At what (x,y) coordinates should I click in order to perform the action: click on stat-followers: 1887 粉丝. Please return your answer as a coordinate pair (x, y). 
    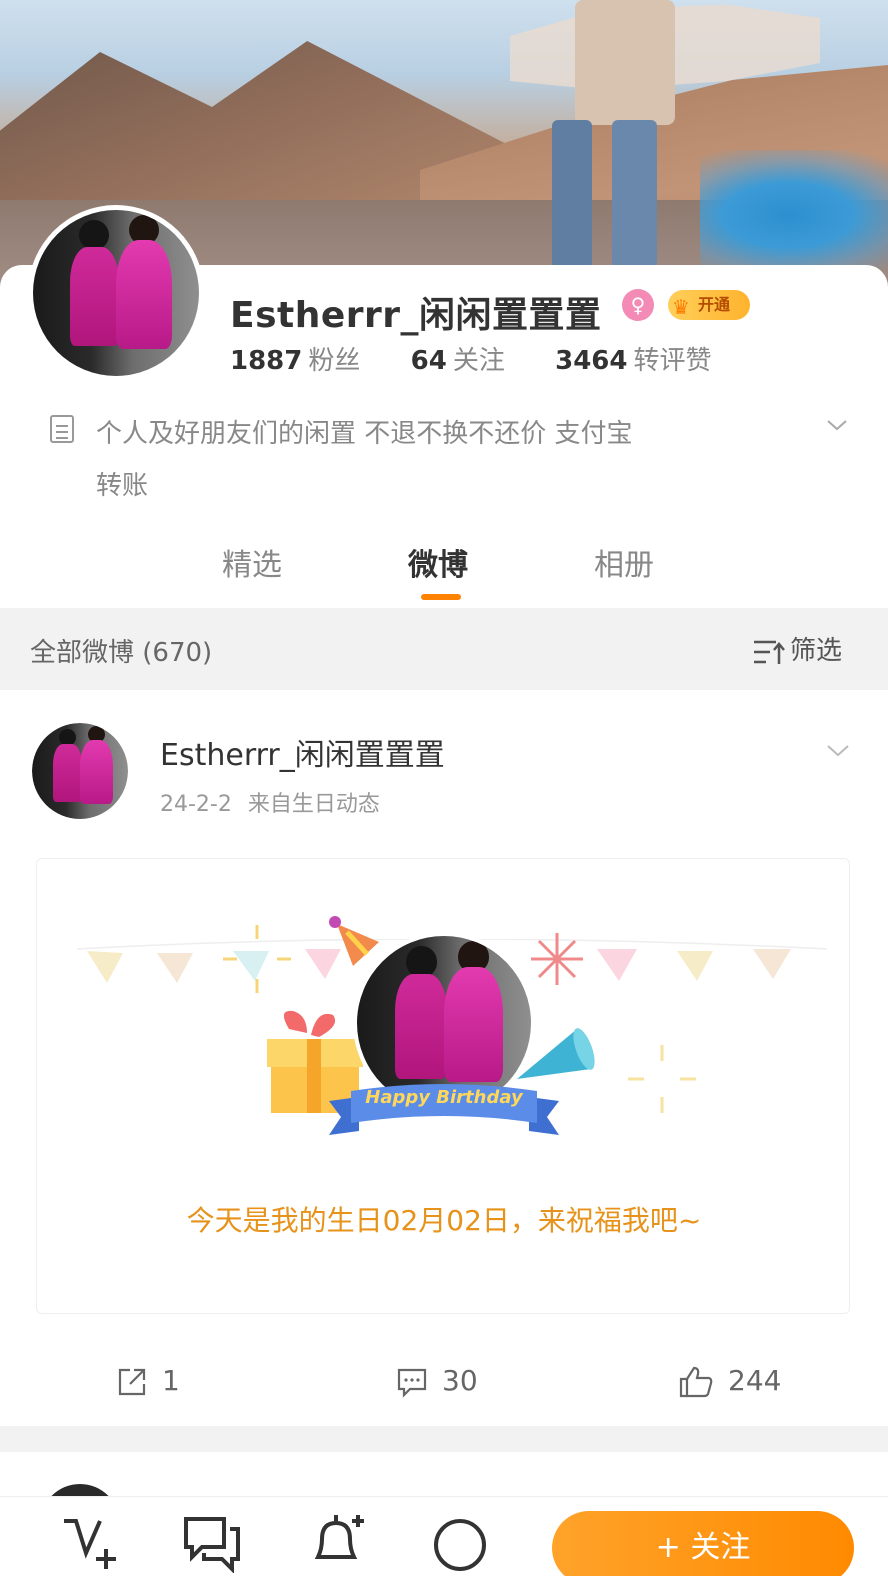
    Looking at the image, I should click on (295, 358).